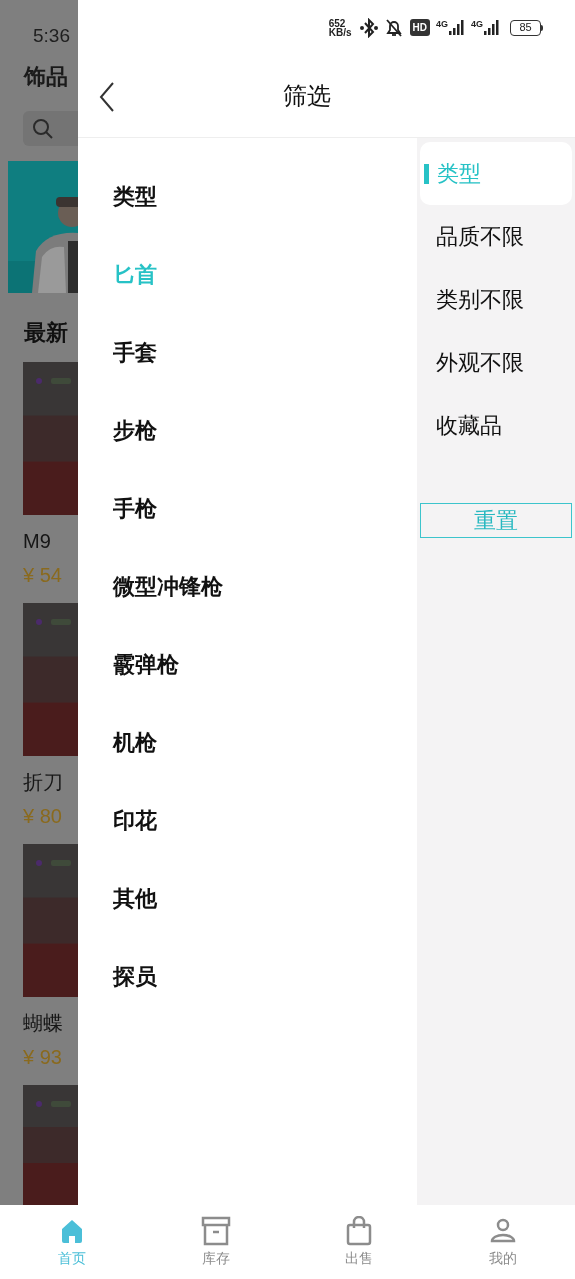 The height and width of the screenshot is (1279, 575). What do you see at coordinates (496, 236) in the screenshot?
I see `filter-tab: 品质不限` at bounding box center [496, 236].